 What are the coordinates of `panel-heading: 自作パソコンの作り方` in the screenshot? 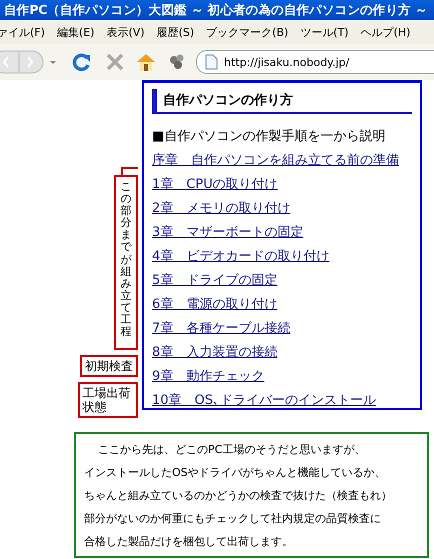 It's located at (282, 101).